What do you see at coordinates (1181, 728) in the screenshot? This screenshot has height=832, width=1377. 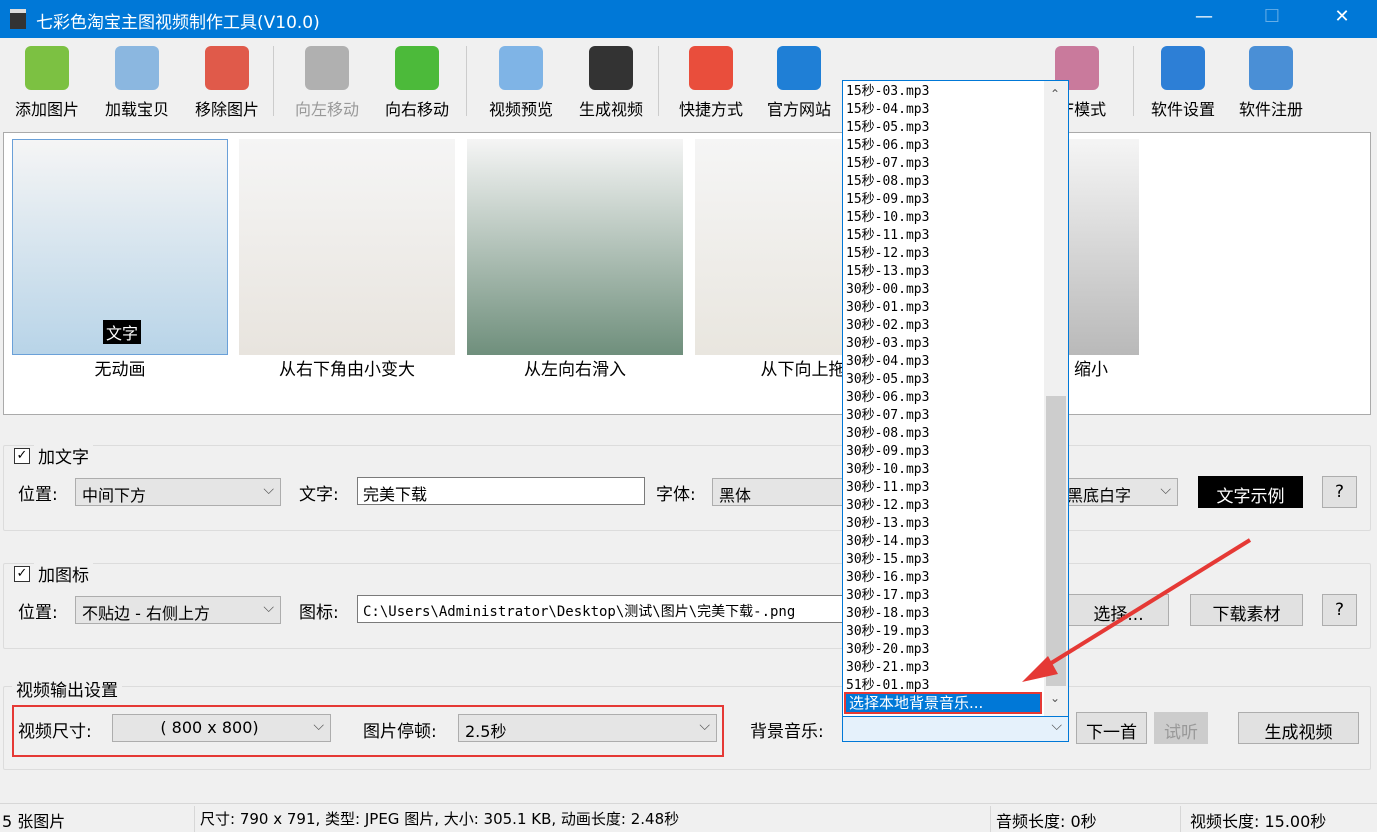 I see `listen-button: 试听` at bounding box center [1181, 728].